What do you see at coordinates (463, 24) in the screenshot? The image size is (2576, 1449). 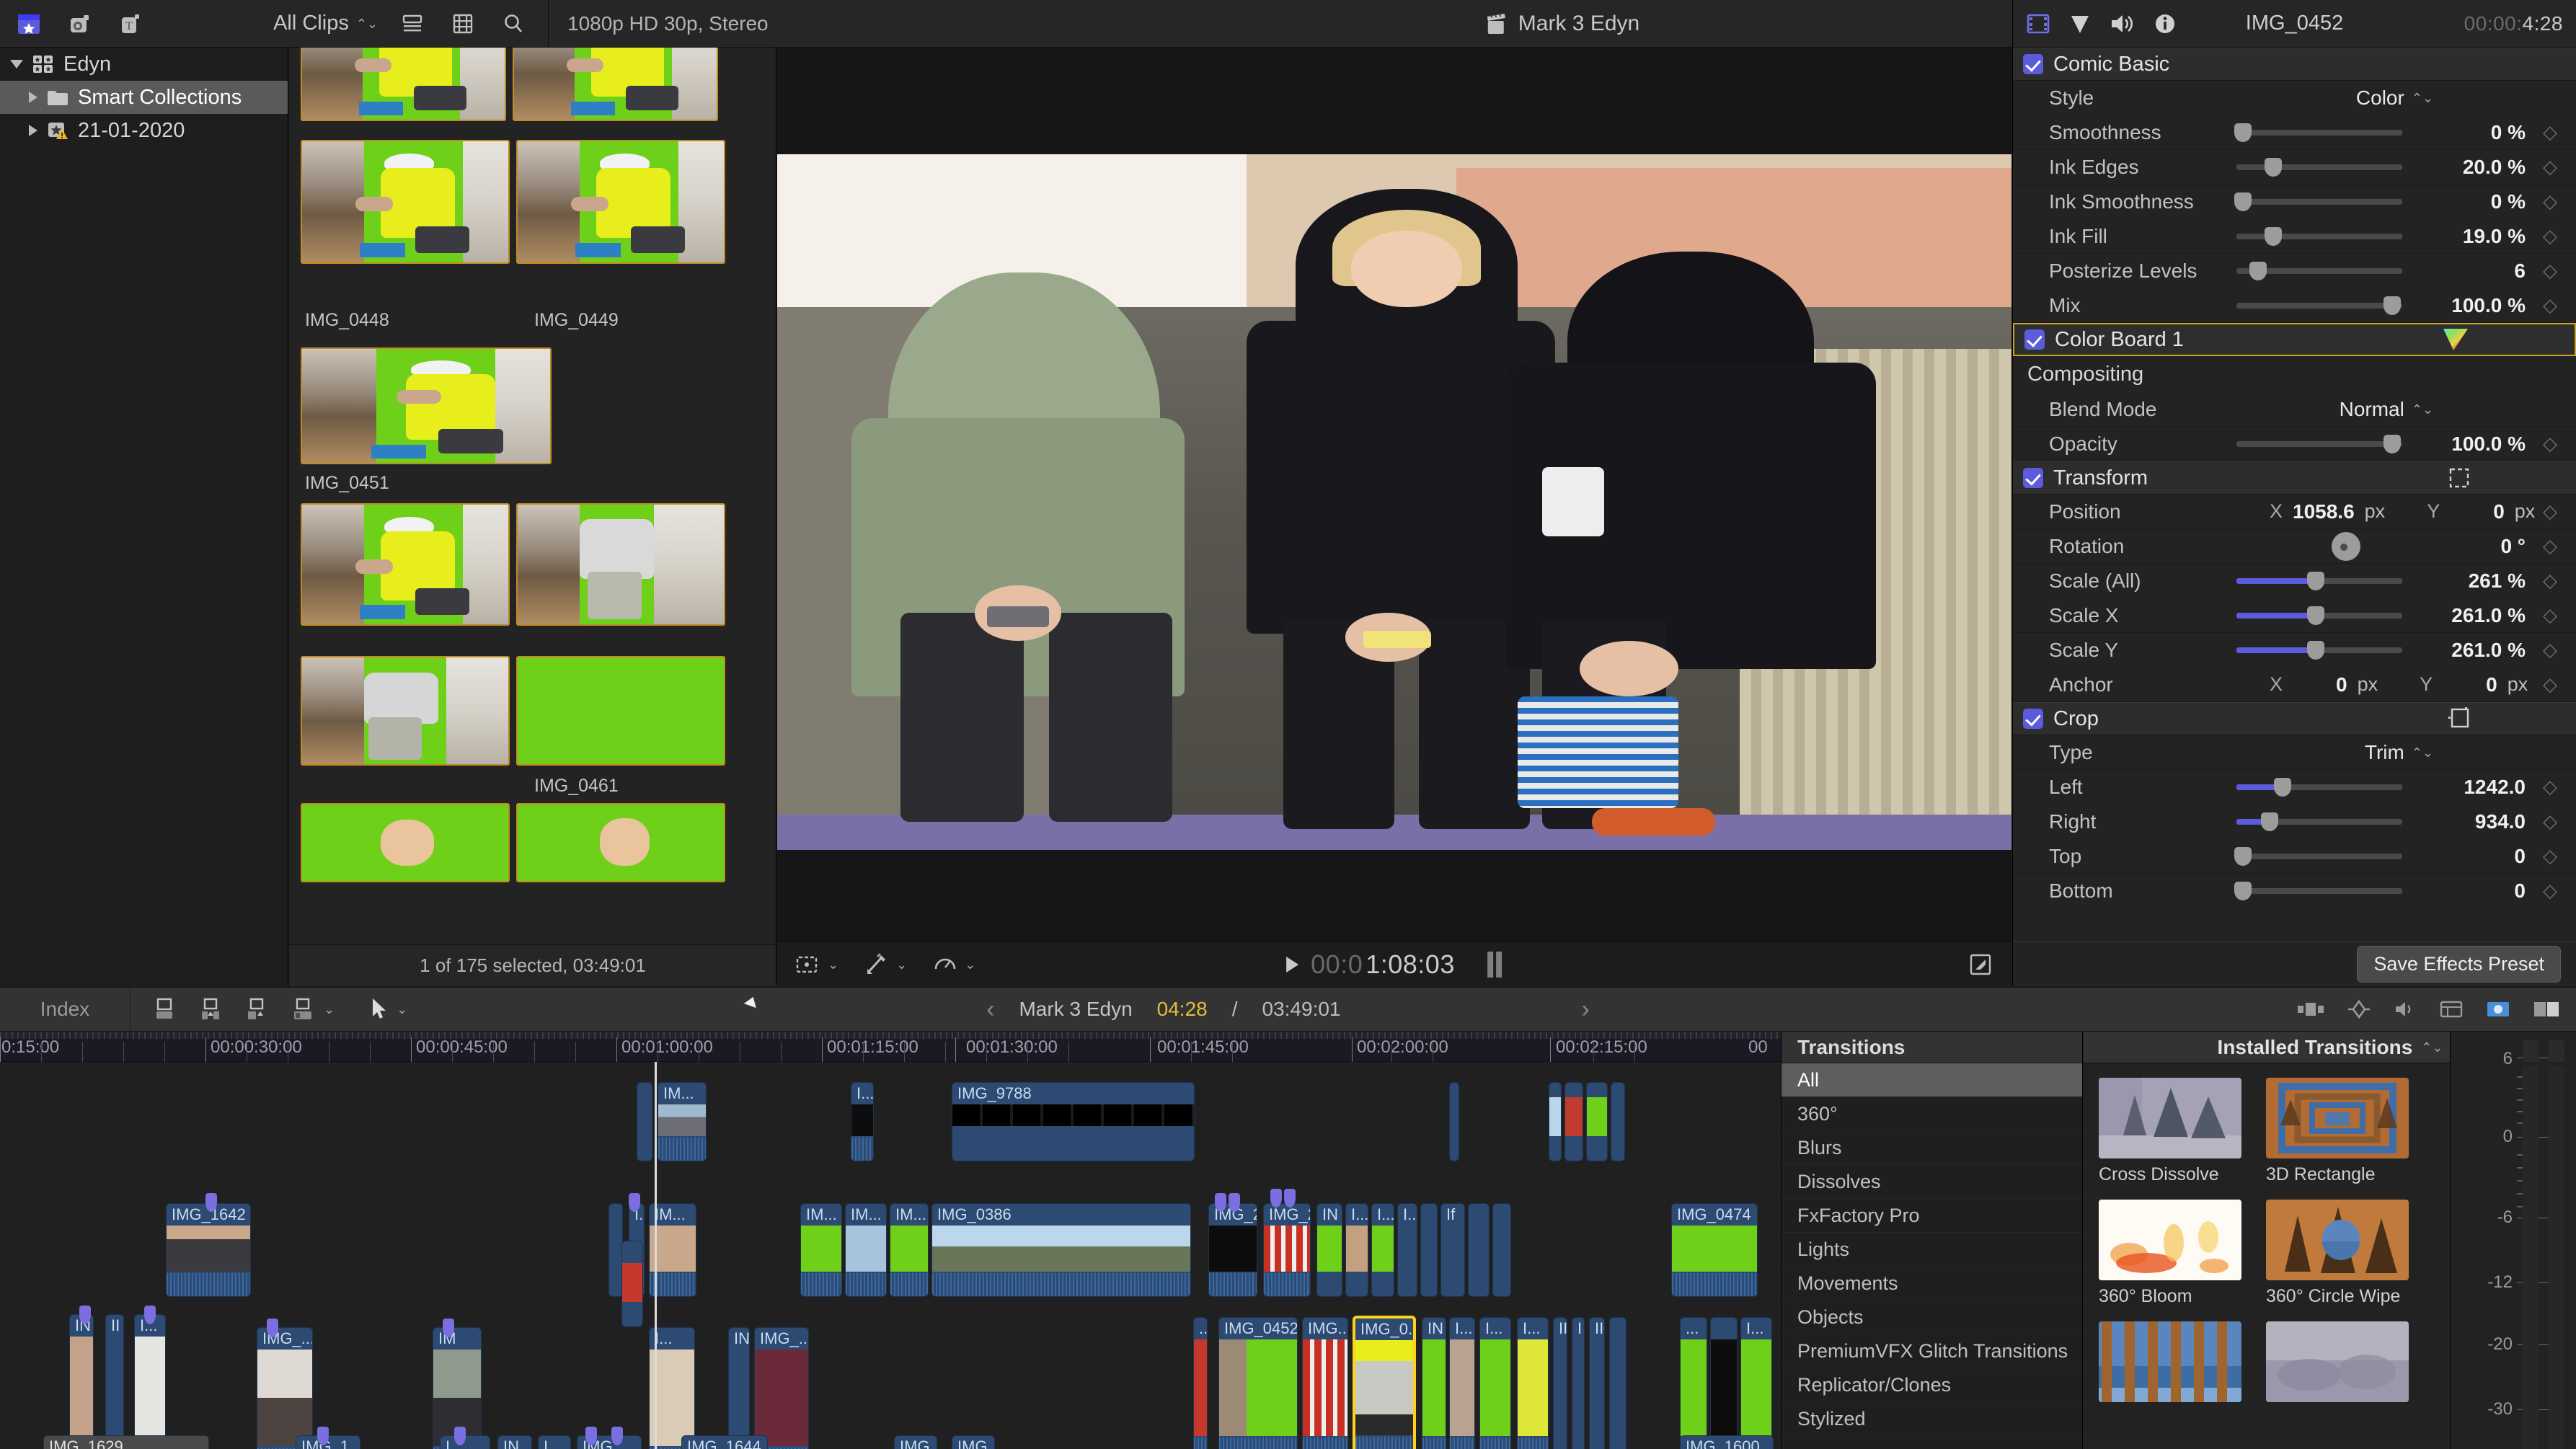 I see `filmstrip-view-icon` at bounding box center [463, 24].